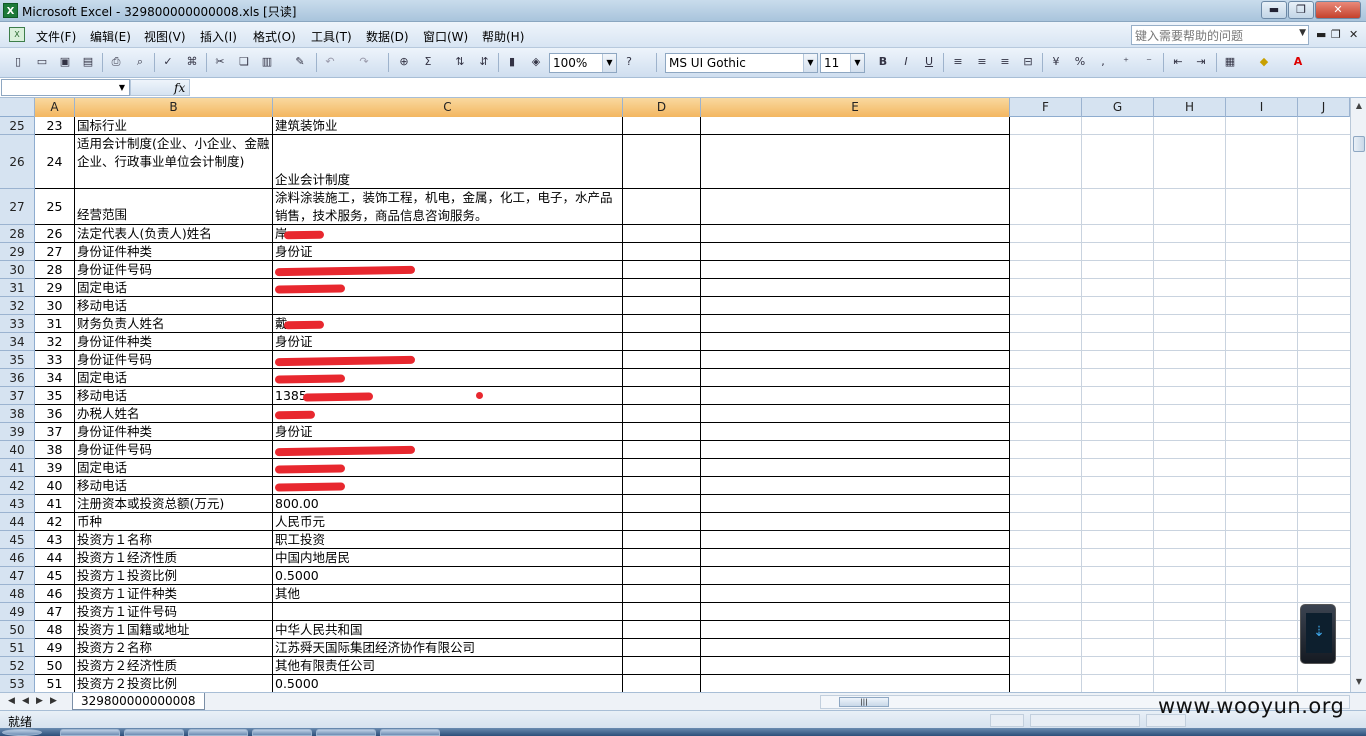  I want to click on cell-b: 注册资本或投资总额(万元), so click(174, 504).